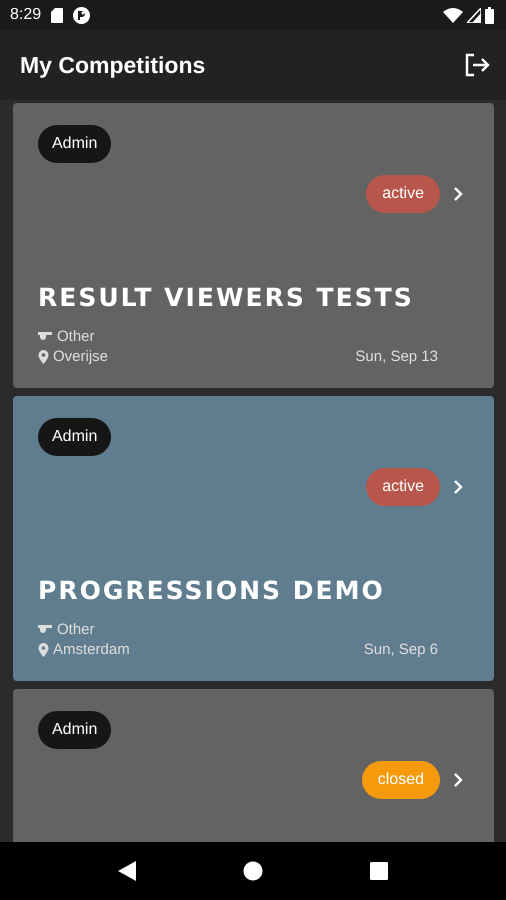  Describe the element at coordinates (401, 649) in the screenshot. I see `date-label: Sun, Sep 6` at that location.